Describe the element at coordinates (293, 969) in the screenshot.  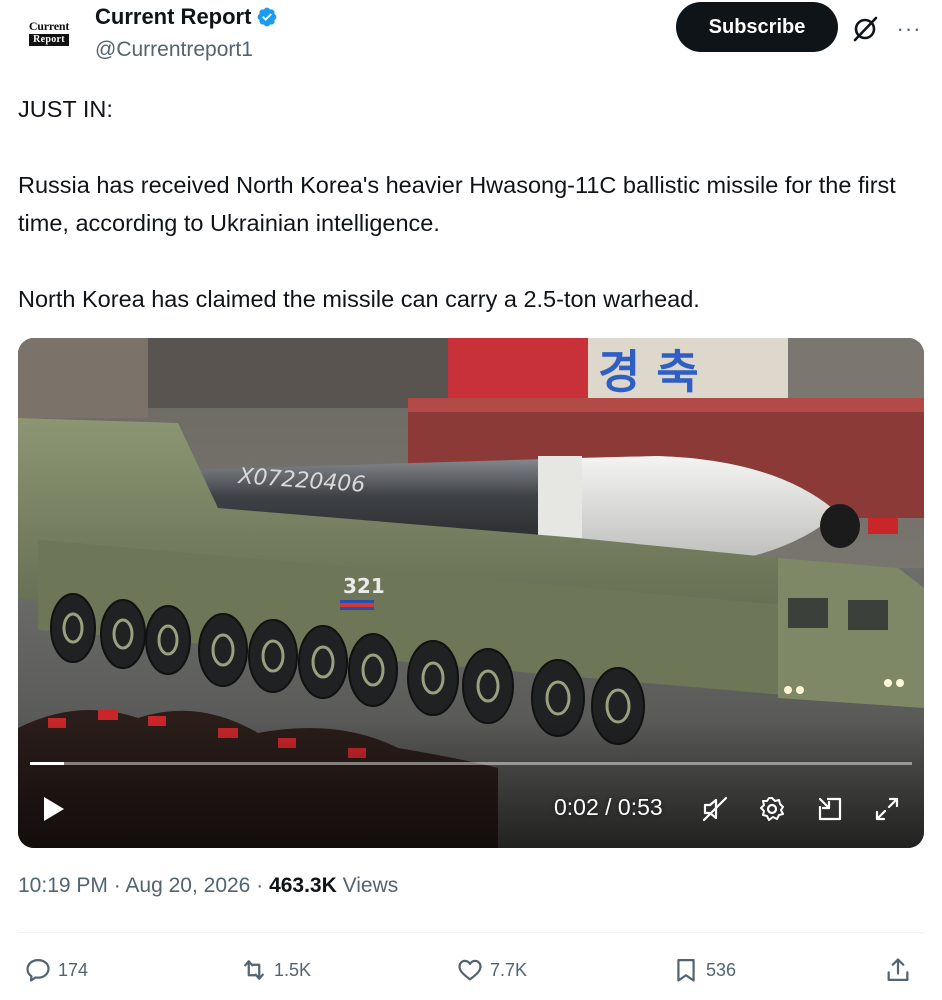
I see `repost-count: 1.5K` at that location.